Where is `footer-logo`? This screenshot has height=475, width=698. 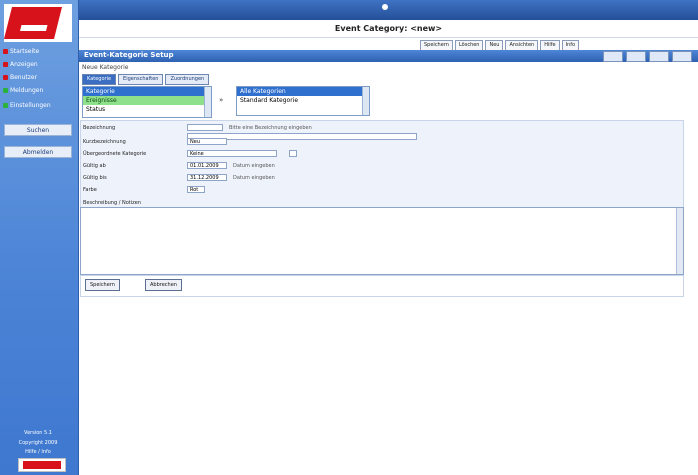 footer-logo is located at coordinates (42, 465).